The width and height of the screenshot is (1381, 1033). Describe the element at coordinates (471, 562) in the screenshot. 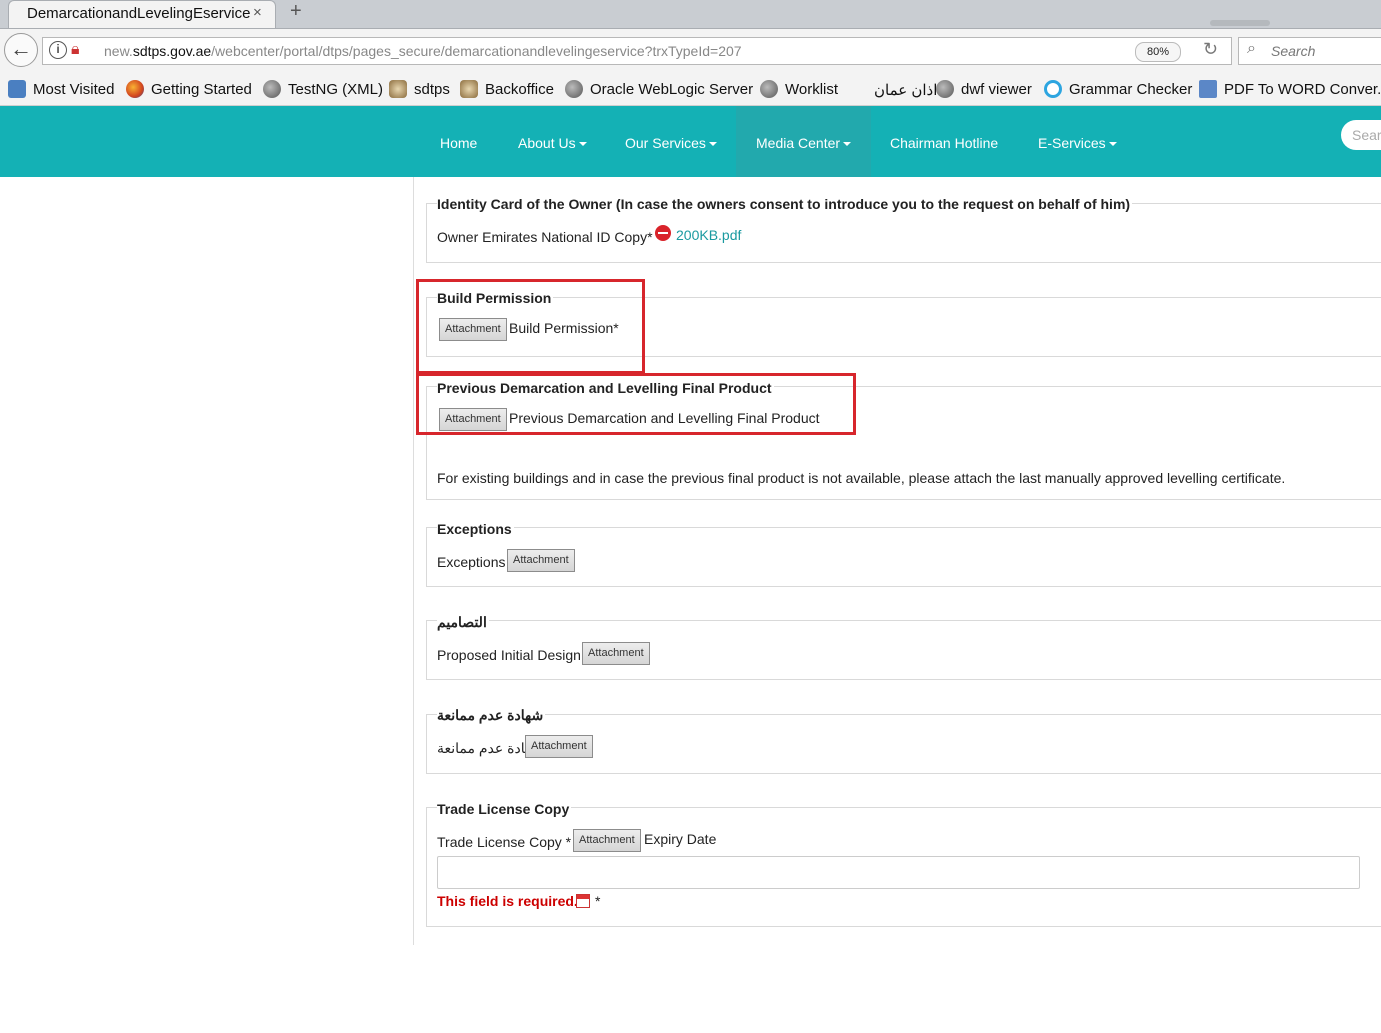

I see `exceptions-label: Exceptions` at that location.